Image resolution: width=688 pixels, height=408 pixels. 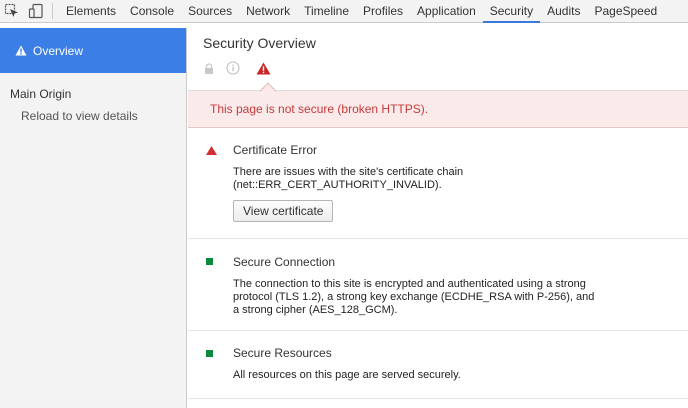 I want to click on red-triangle-icon, so click(x=211, y=150).